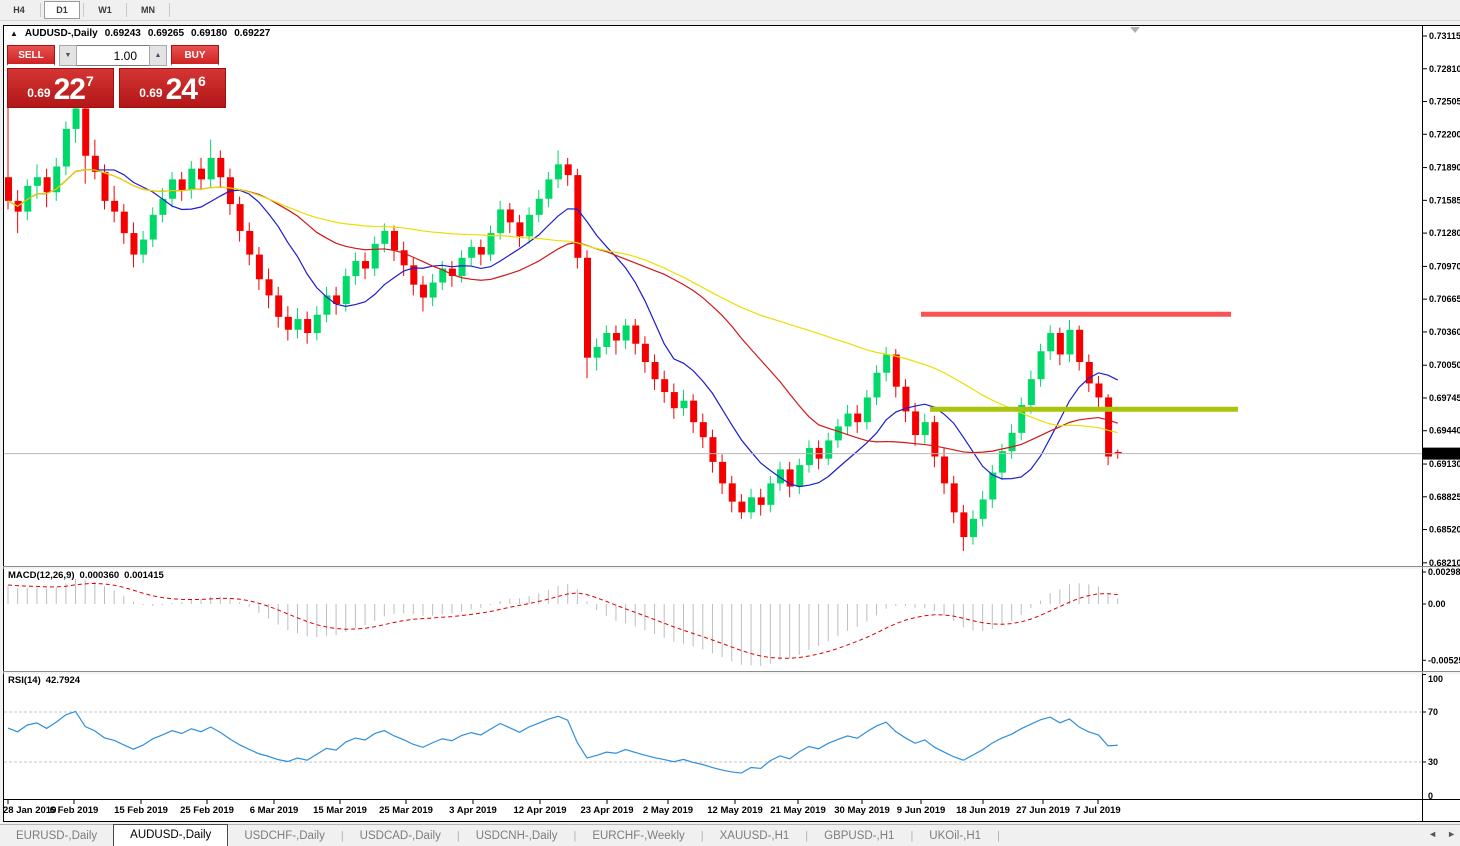  What do you see at coordinates (89, 81) in the screenshot?
I see `sell-price-sup: 7` at bounding box center [89, 81].